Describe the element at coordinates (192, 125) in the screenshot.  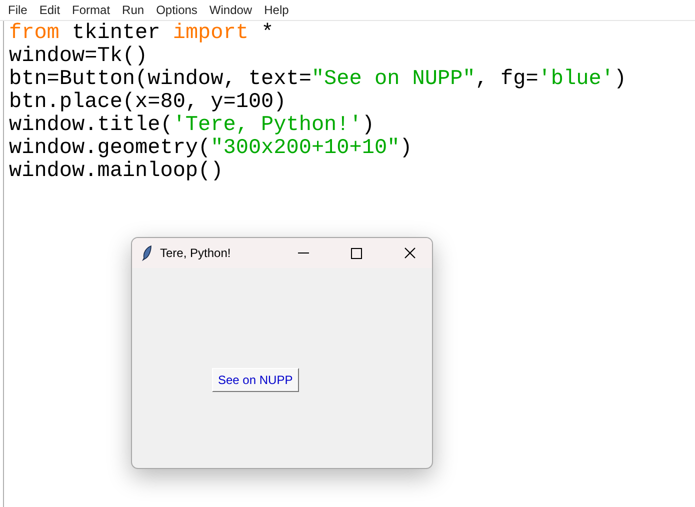
I see `code-line: window.title('Tere, Python!')` at that location.